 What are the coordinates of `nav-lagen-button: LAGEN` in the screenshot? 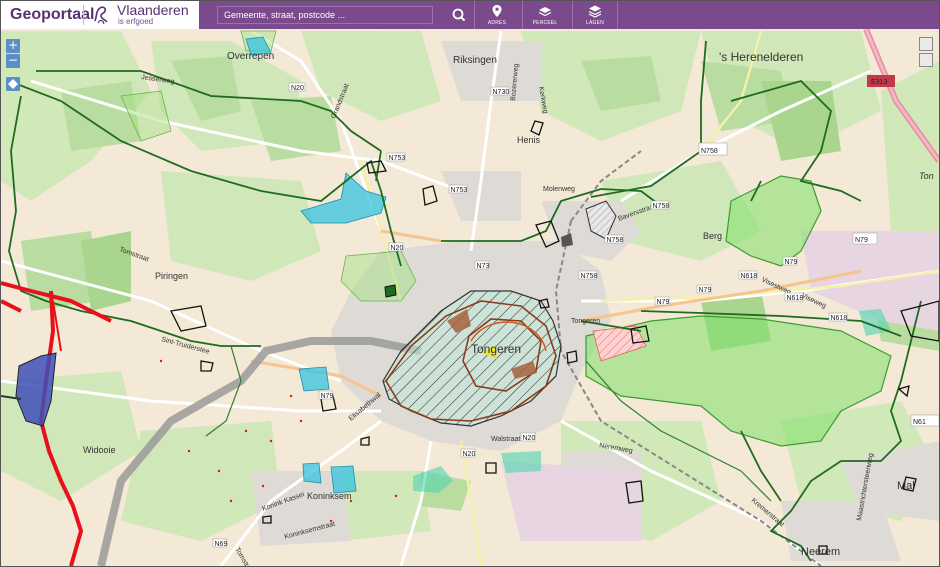 It's located at (595, 15).